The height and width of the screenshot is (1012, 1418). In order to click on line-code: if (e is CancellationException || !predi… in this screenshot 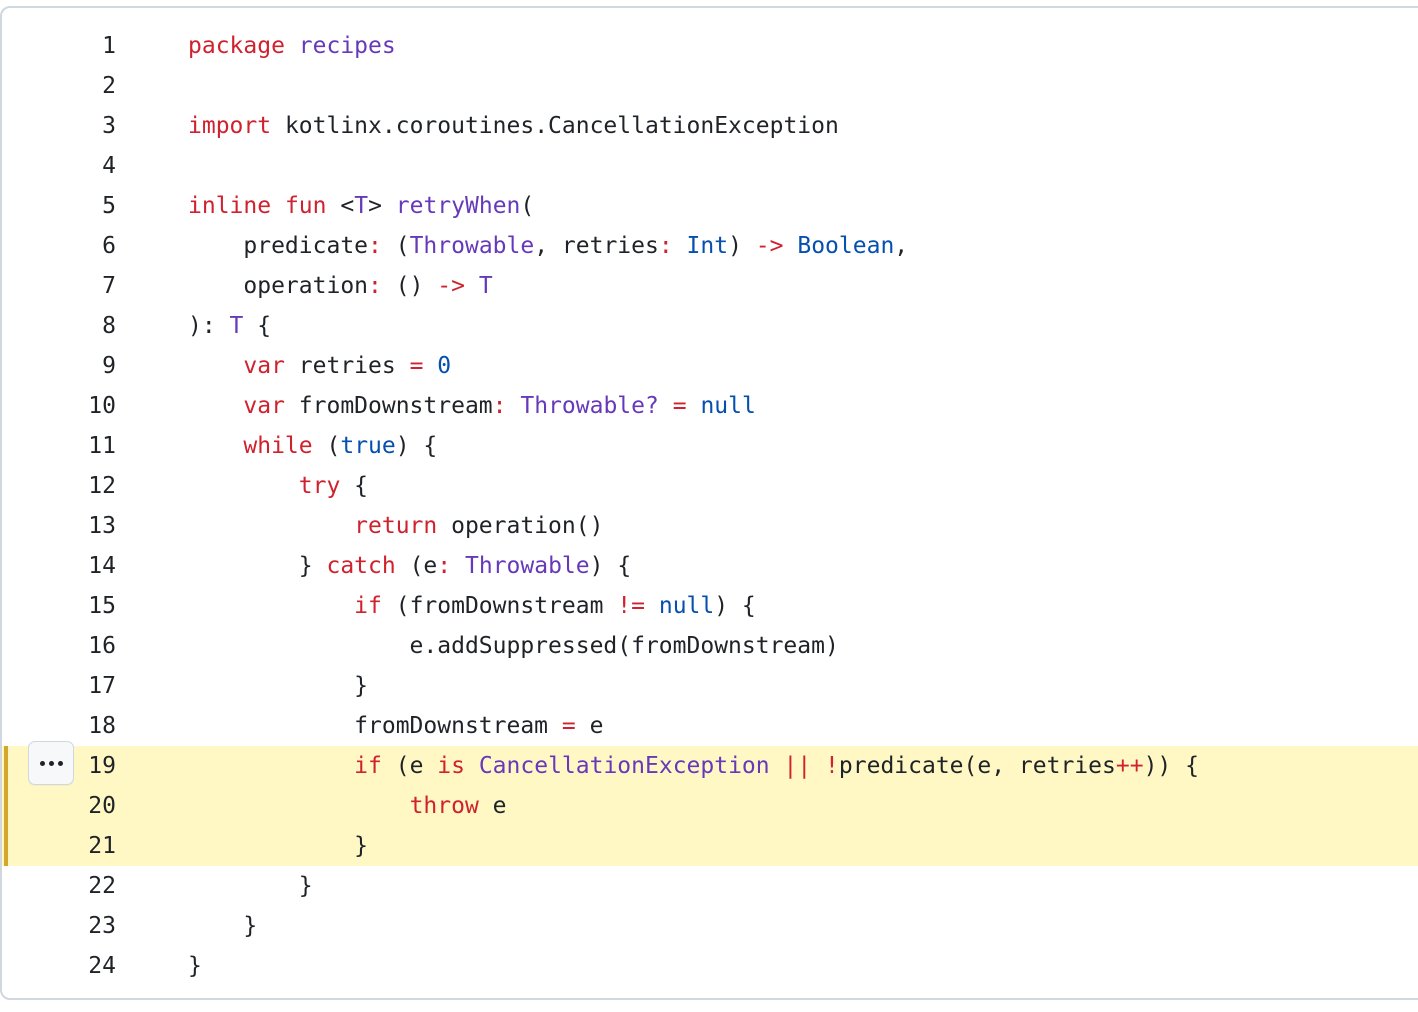, I will do `click(693, 766)`.